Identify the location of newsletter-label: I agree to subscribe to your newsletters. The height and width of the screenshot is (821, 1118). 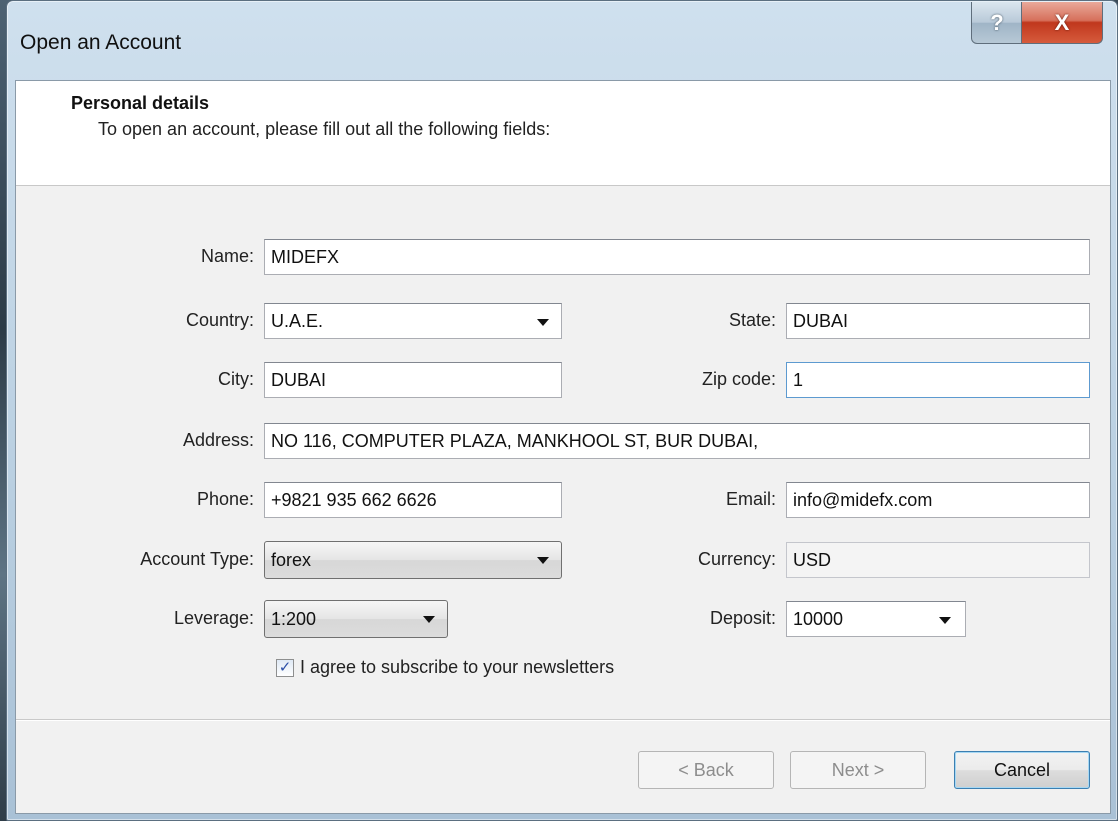
(457, 667).